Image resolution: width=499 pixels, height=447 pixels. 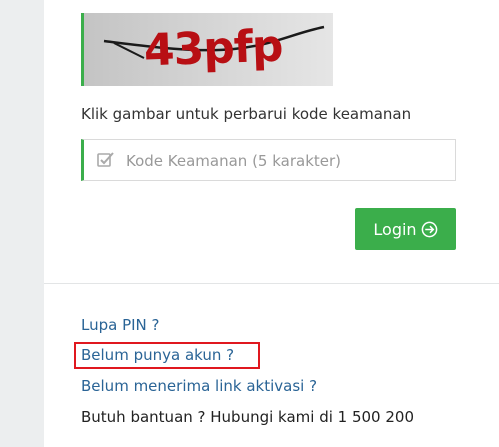 I want to click on forgot-pin-link: Lupa PIN ?, so click(x=120, y=325).